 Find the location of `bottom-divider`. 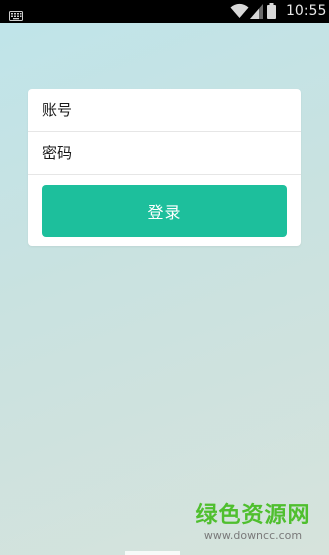

bottom-divider is located at coordinates (152, 553).